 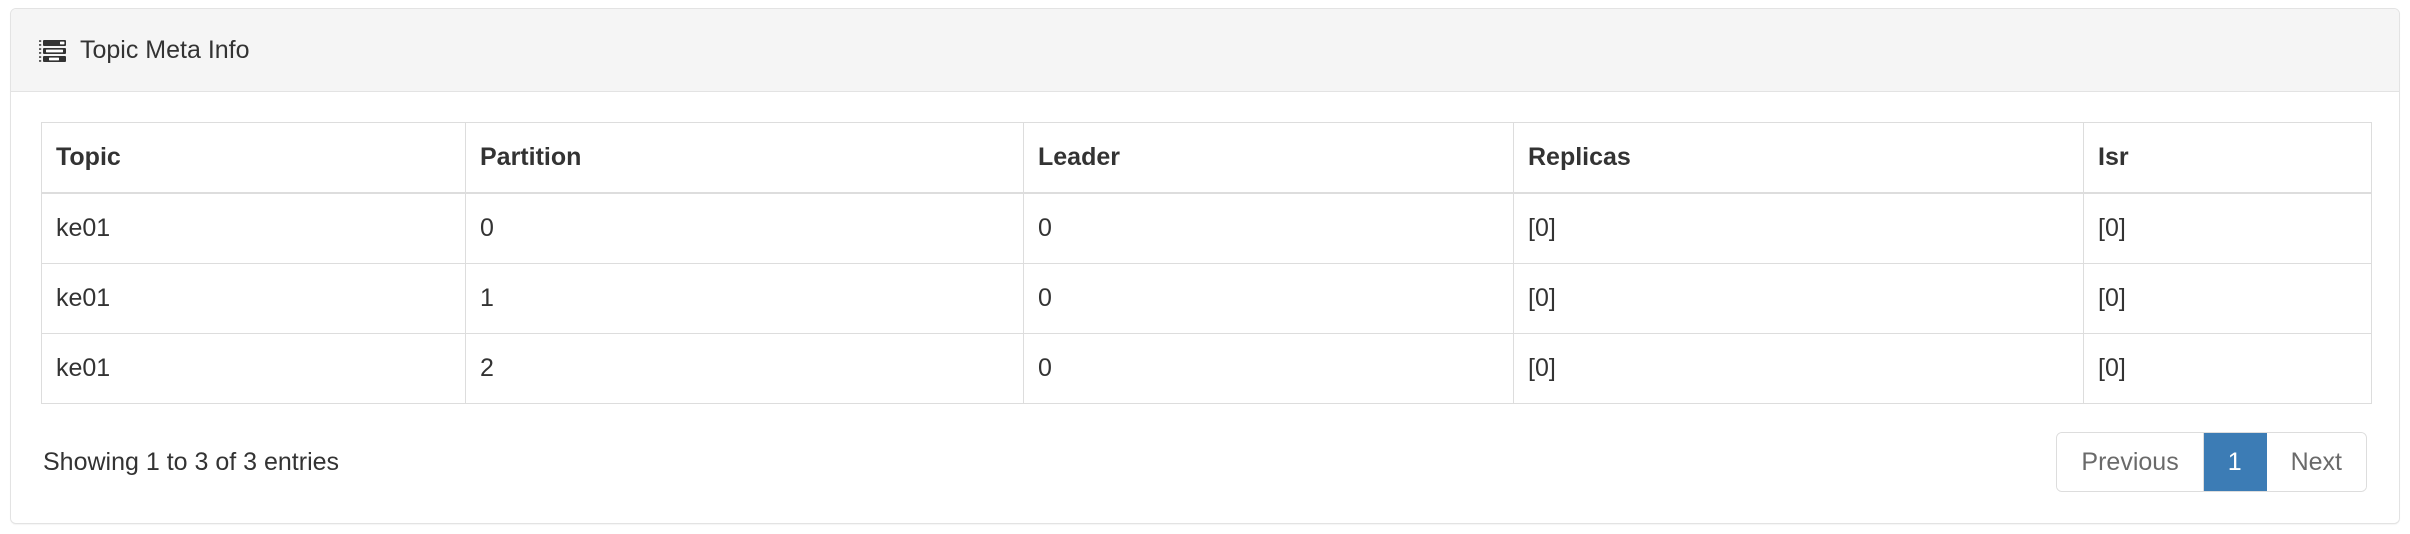 I want to click on table-row: ke01 1 0 [0] [0], so click(x=1206, y=298).